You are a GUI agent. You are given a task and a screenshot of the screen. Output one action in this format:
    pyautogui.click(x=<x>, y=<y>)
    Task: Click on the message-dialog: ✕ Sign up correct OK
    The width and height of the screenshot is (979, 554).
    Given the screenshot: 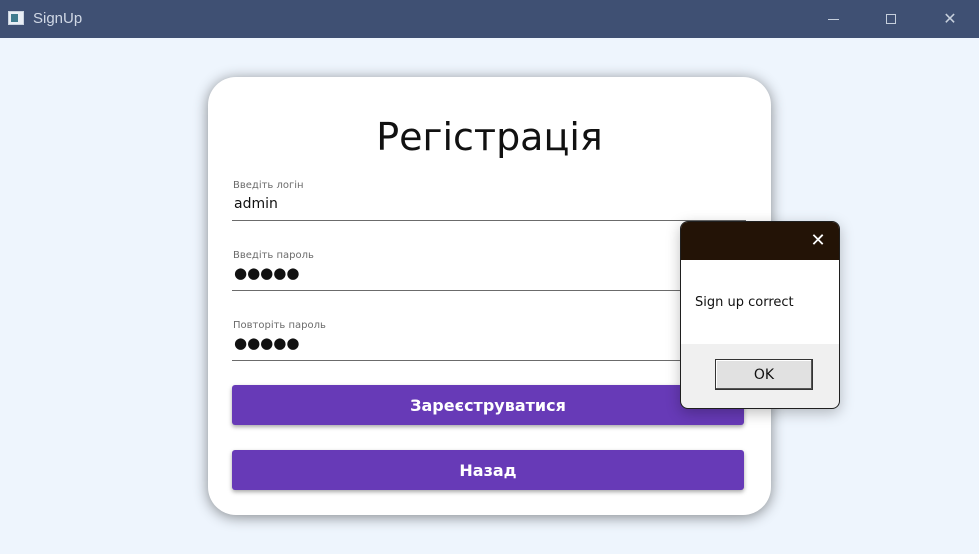 What is the action you would take?
    pyautogui.click(x=760, y=315)
    